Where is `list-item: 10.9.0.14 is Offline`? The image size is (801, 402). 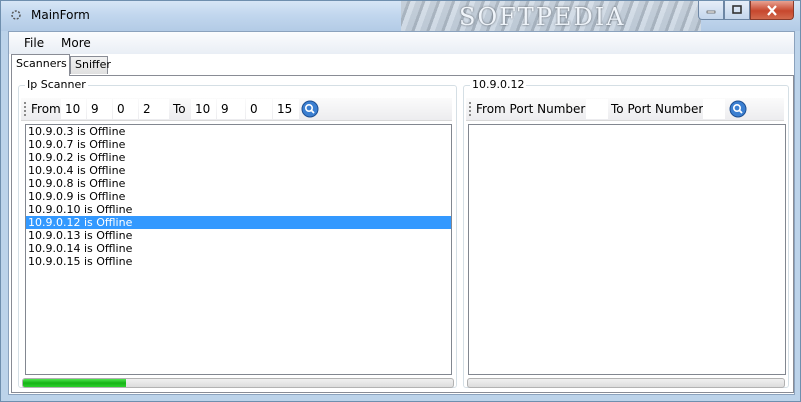
list-item: 10.9.0.14 is Offline is located at coordinates (238, 248).